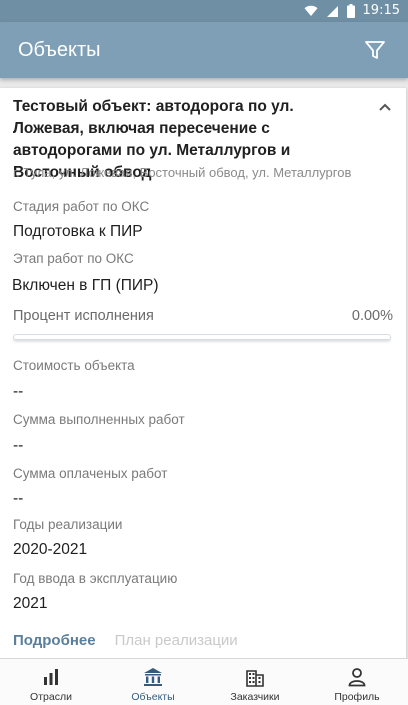 This screenshot has width=408, height=705. I want to click on nav-item-industries: Отрасли, so click(51, 682).